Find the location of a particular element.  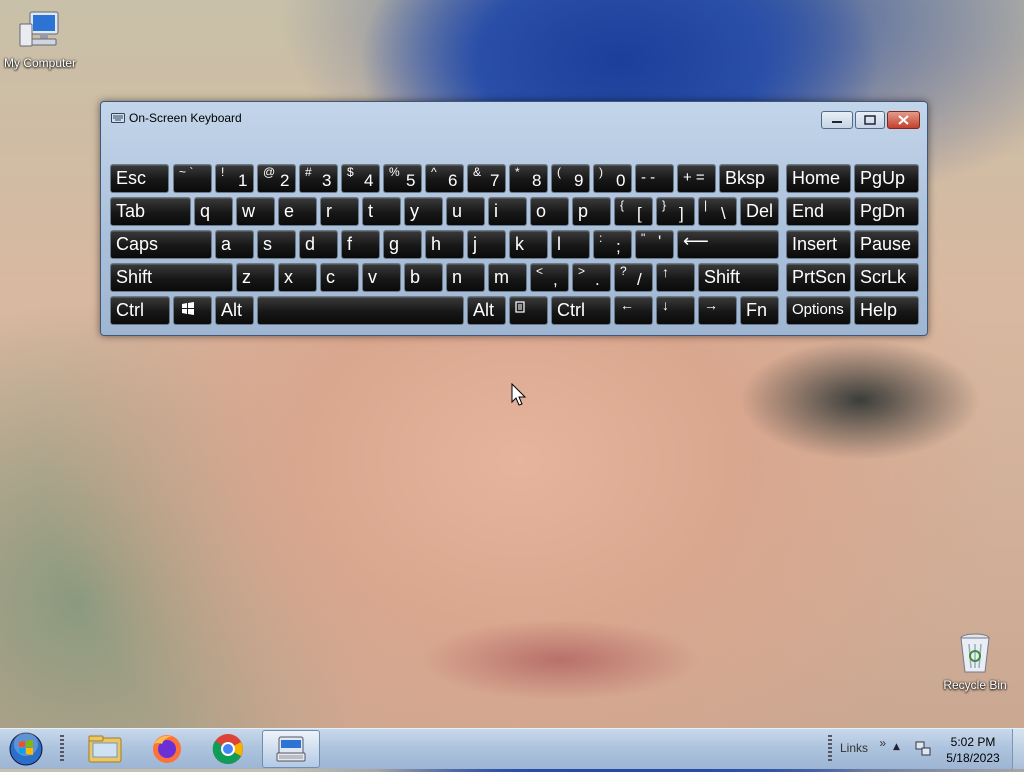

taskbar-file-explorer is located at coordinates (105, 749).